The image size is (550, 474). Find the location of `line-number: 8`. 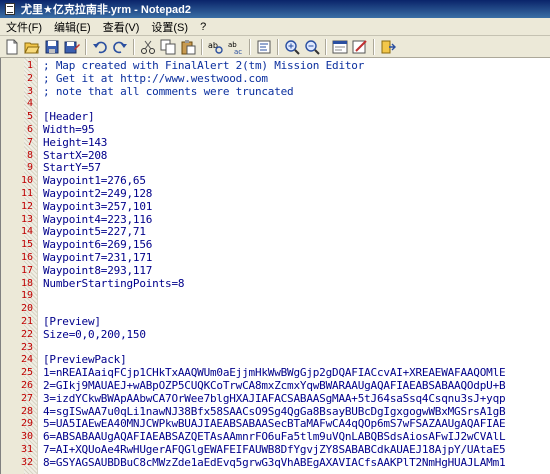

line-number: 8 is located at coordinates (29, 155).